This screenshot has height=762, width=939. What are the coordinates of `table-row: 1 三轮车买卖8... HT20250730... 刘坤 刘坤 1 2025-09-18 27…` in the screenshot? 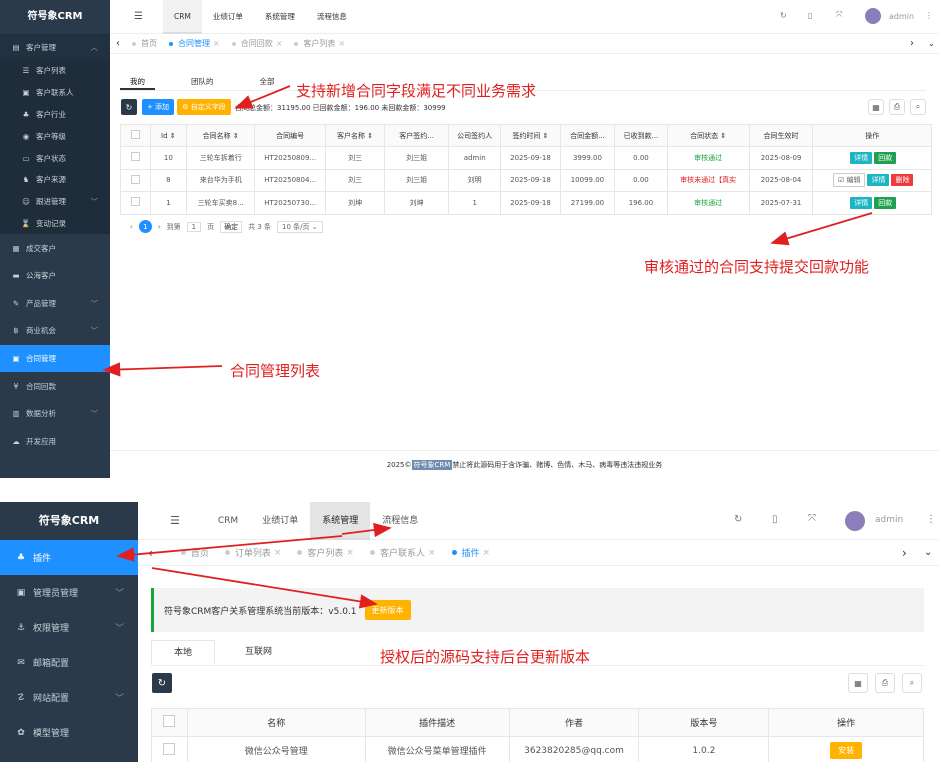 It's located at (526, 203).